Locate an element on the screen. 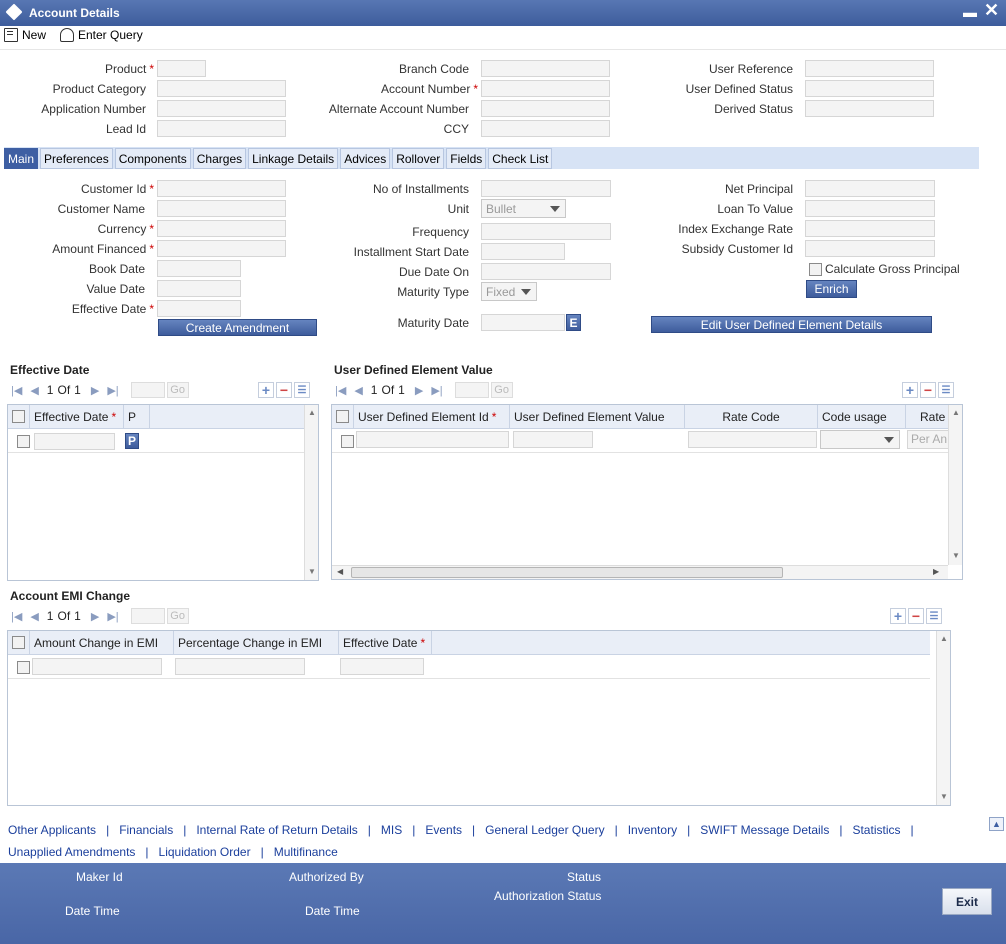 The width and height of the screenshot is (1006, 944). collapse-up-icon: ▲ is located at coordinates (996, 824).